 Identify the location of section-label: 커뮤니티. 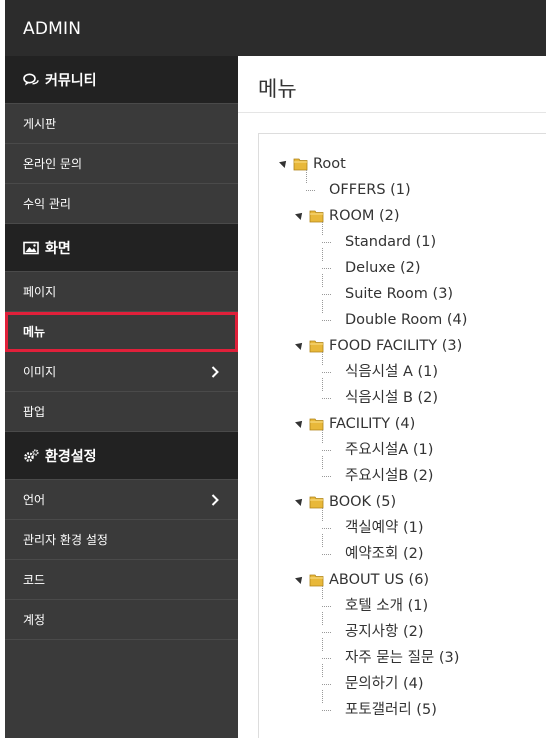
(71, 80).